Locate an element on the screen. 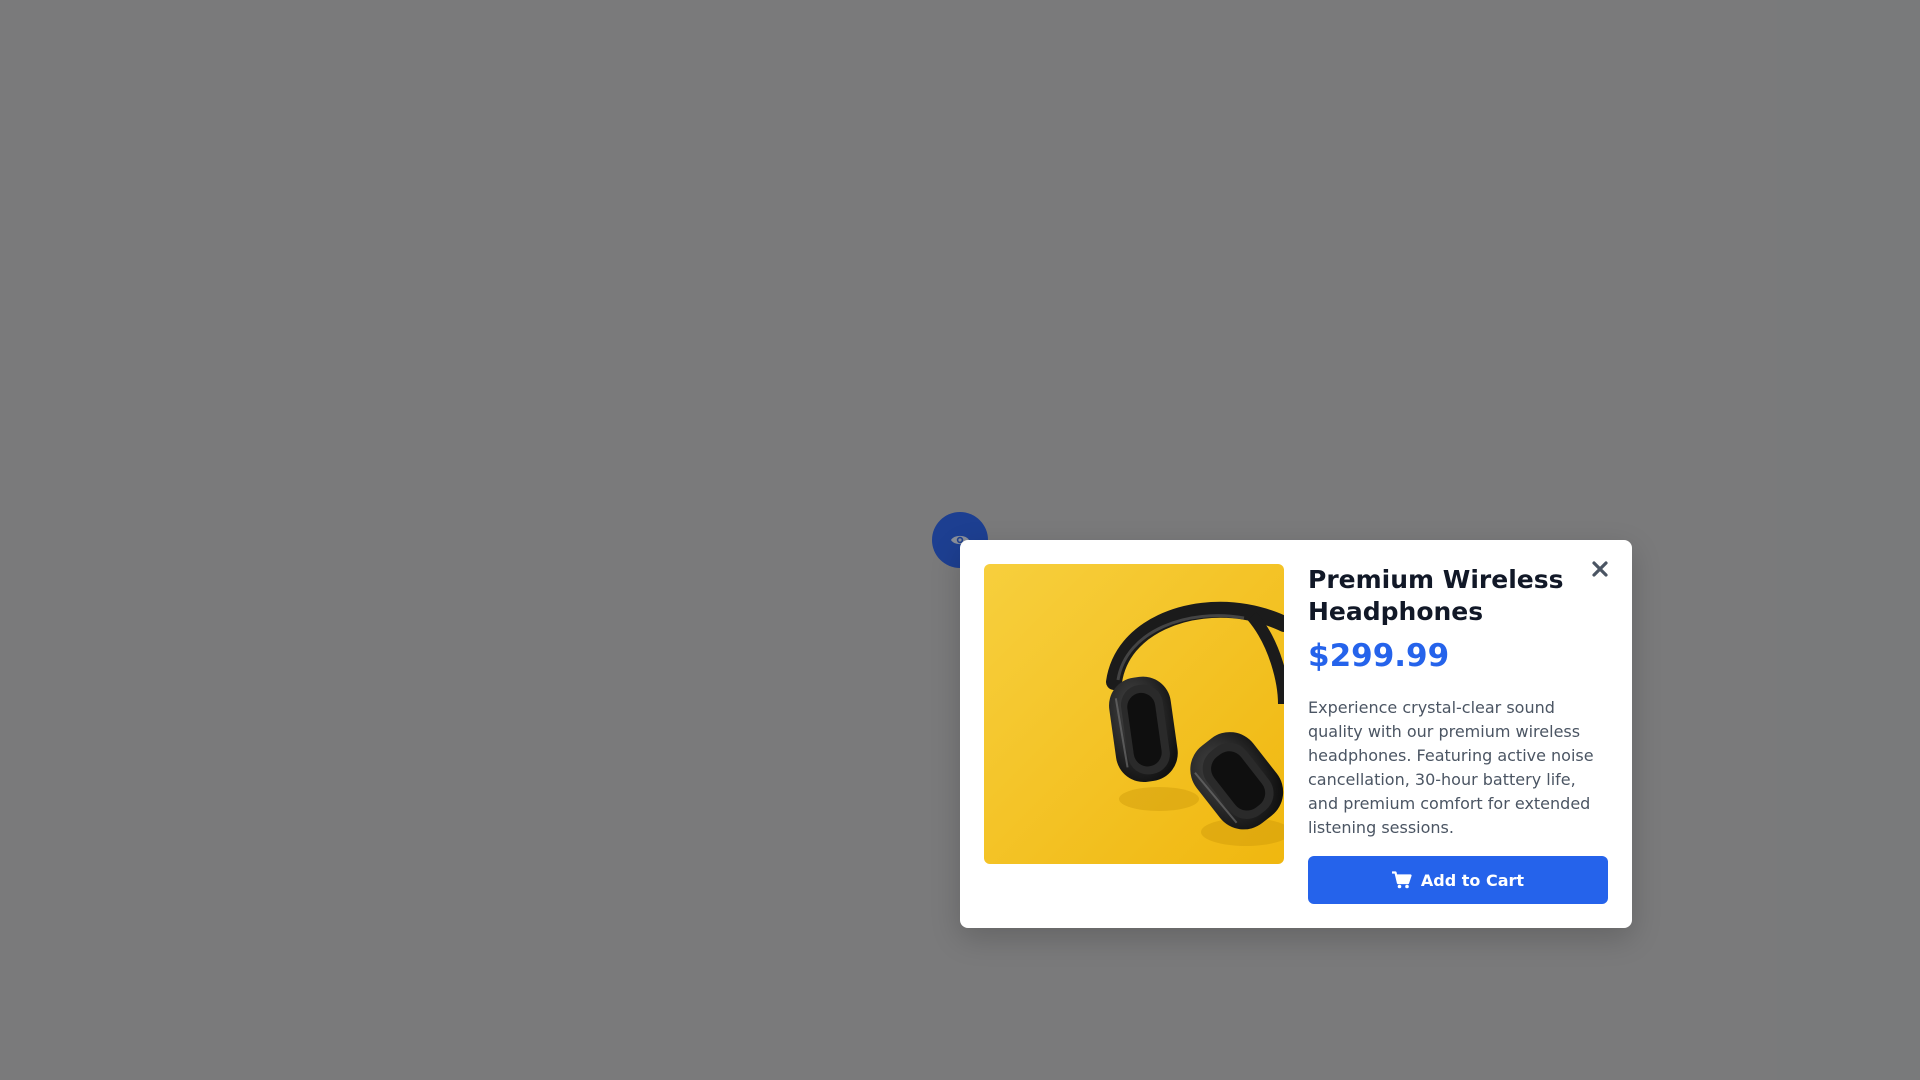 The image size is (1920, 1080). cart-icon is located at coordinates (1401, 880).